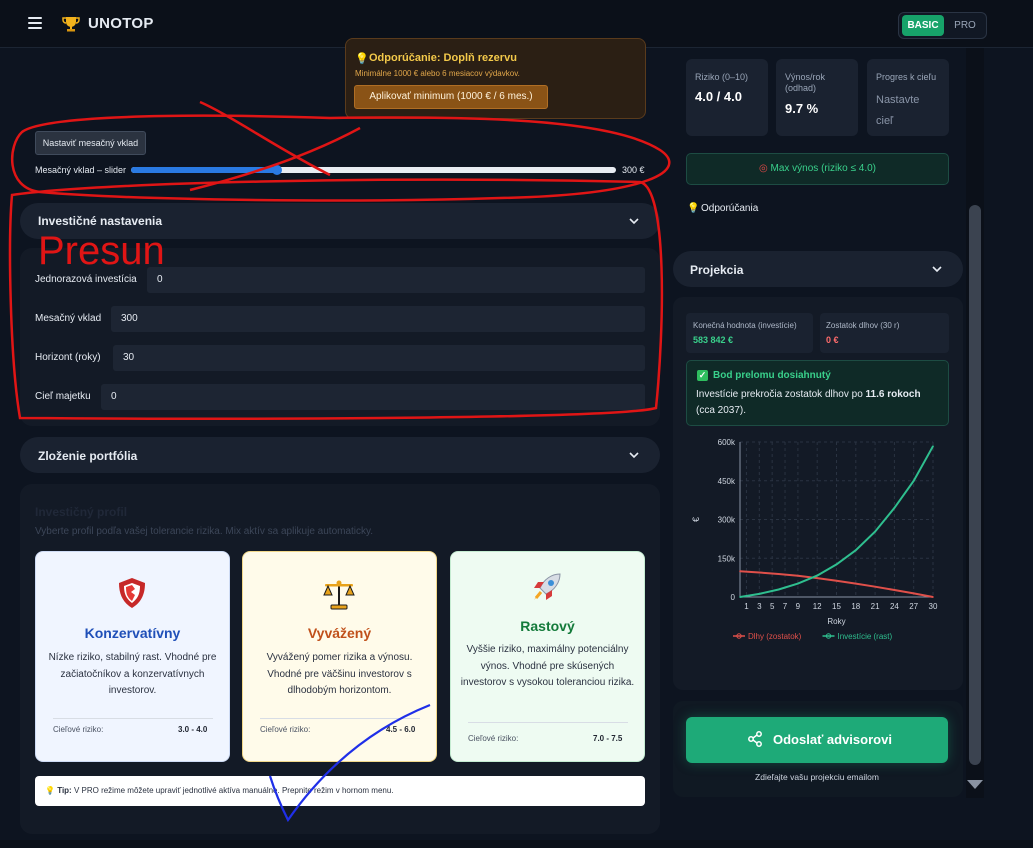  I want to click on projection-title: Projekcia, so click(717, 270).